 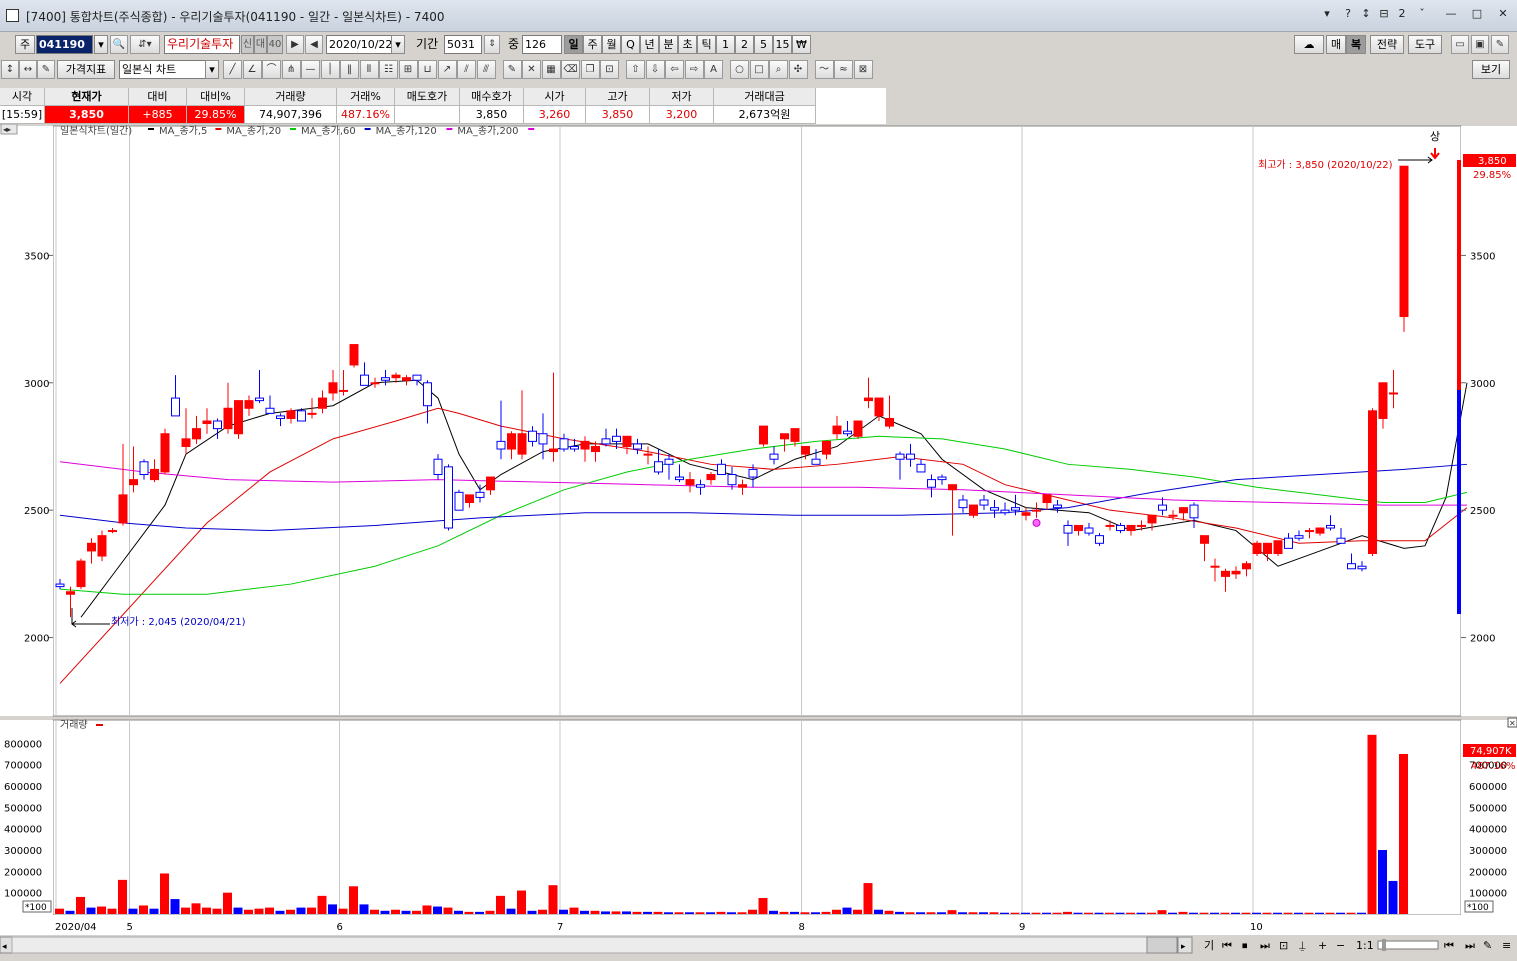 I want to click on draw-tool-vline-icon: │, so click(x=330, y=69).